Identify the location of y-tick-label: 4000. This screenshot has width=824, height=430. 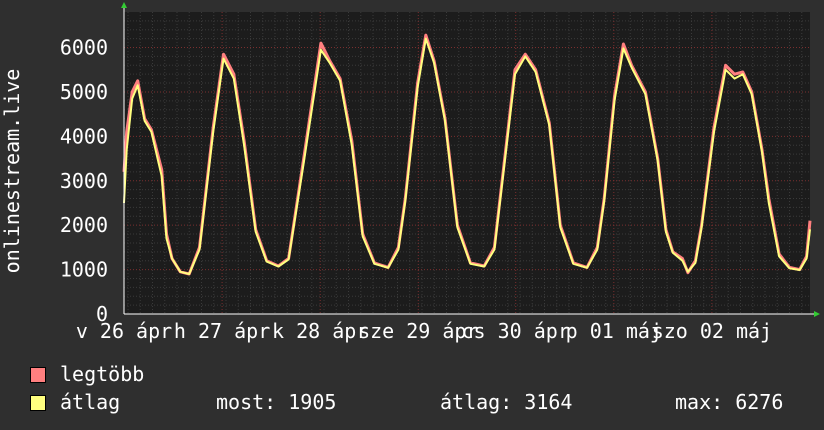
(84, 136).